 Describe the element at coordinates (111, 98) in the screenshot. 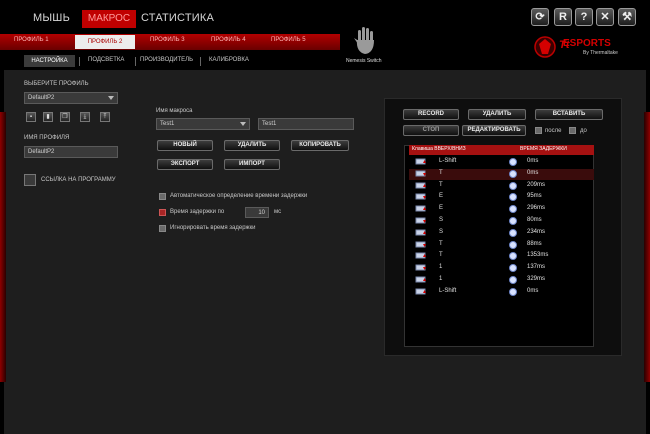

I see `chevron-down-icon` at that location.